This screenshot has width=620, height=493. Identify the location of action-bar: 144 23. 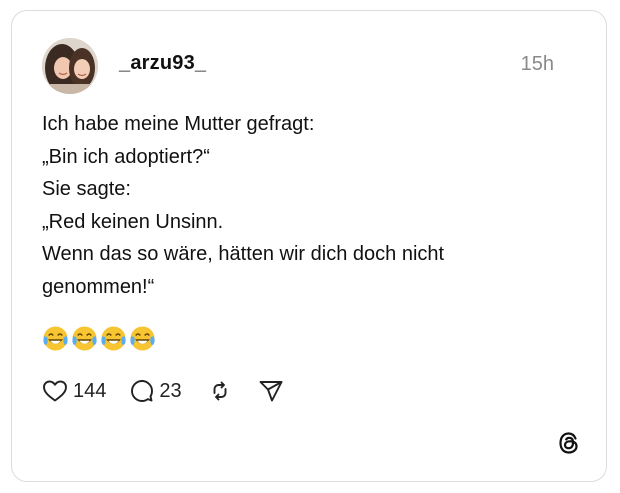
(163, 391).